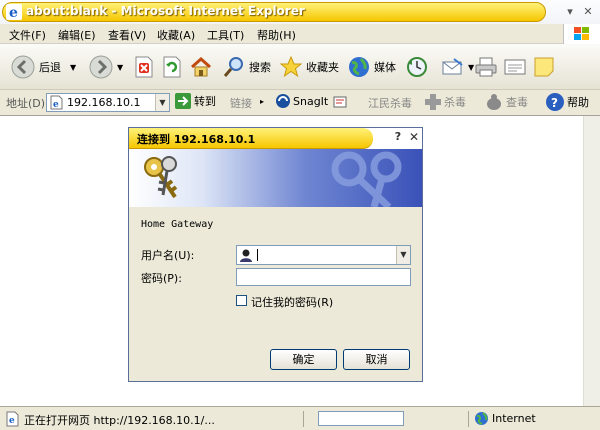 Image resolution: width=600 pixels, height=430 pixels. Describe the element at coordinates (322, 67) in the screenshot. I see `favorites-label: 收藏夹` at that location.